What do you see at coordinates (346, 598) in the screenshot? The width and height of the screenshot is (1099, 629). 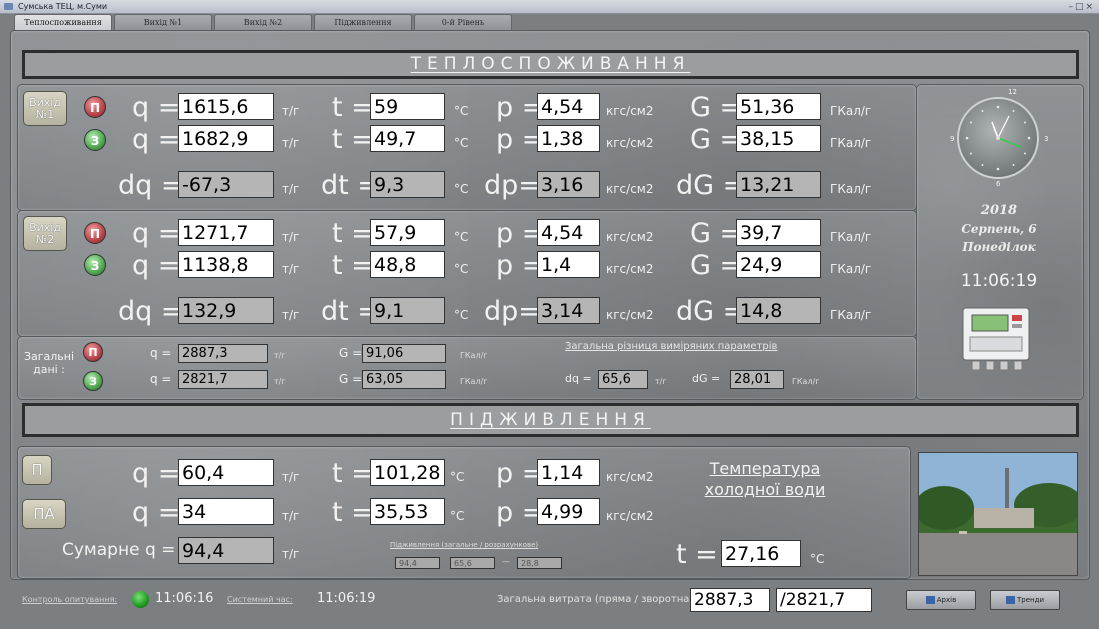 I see `system-time: 11:06:19` at bounding box center [346, 598].